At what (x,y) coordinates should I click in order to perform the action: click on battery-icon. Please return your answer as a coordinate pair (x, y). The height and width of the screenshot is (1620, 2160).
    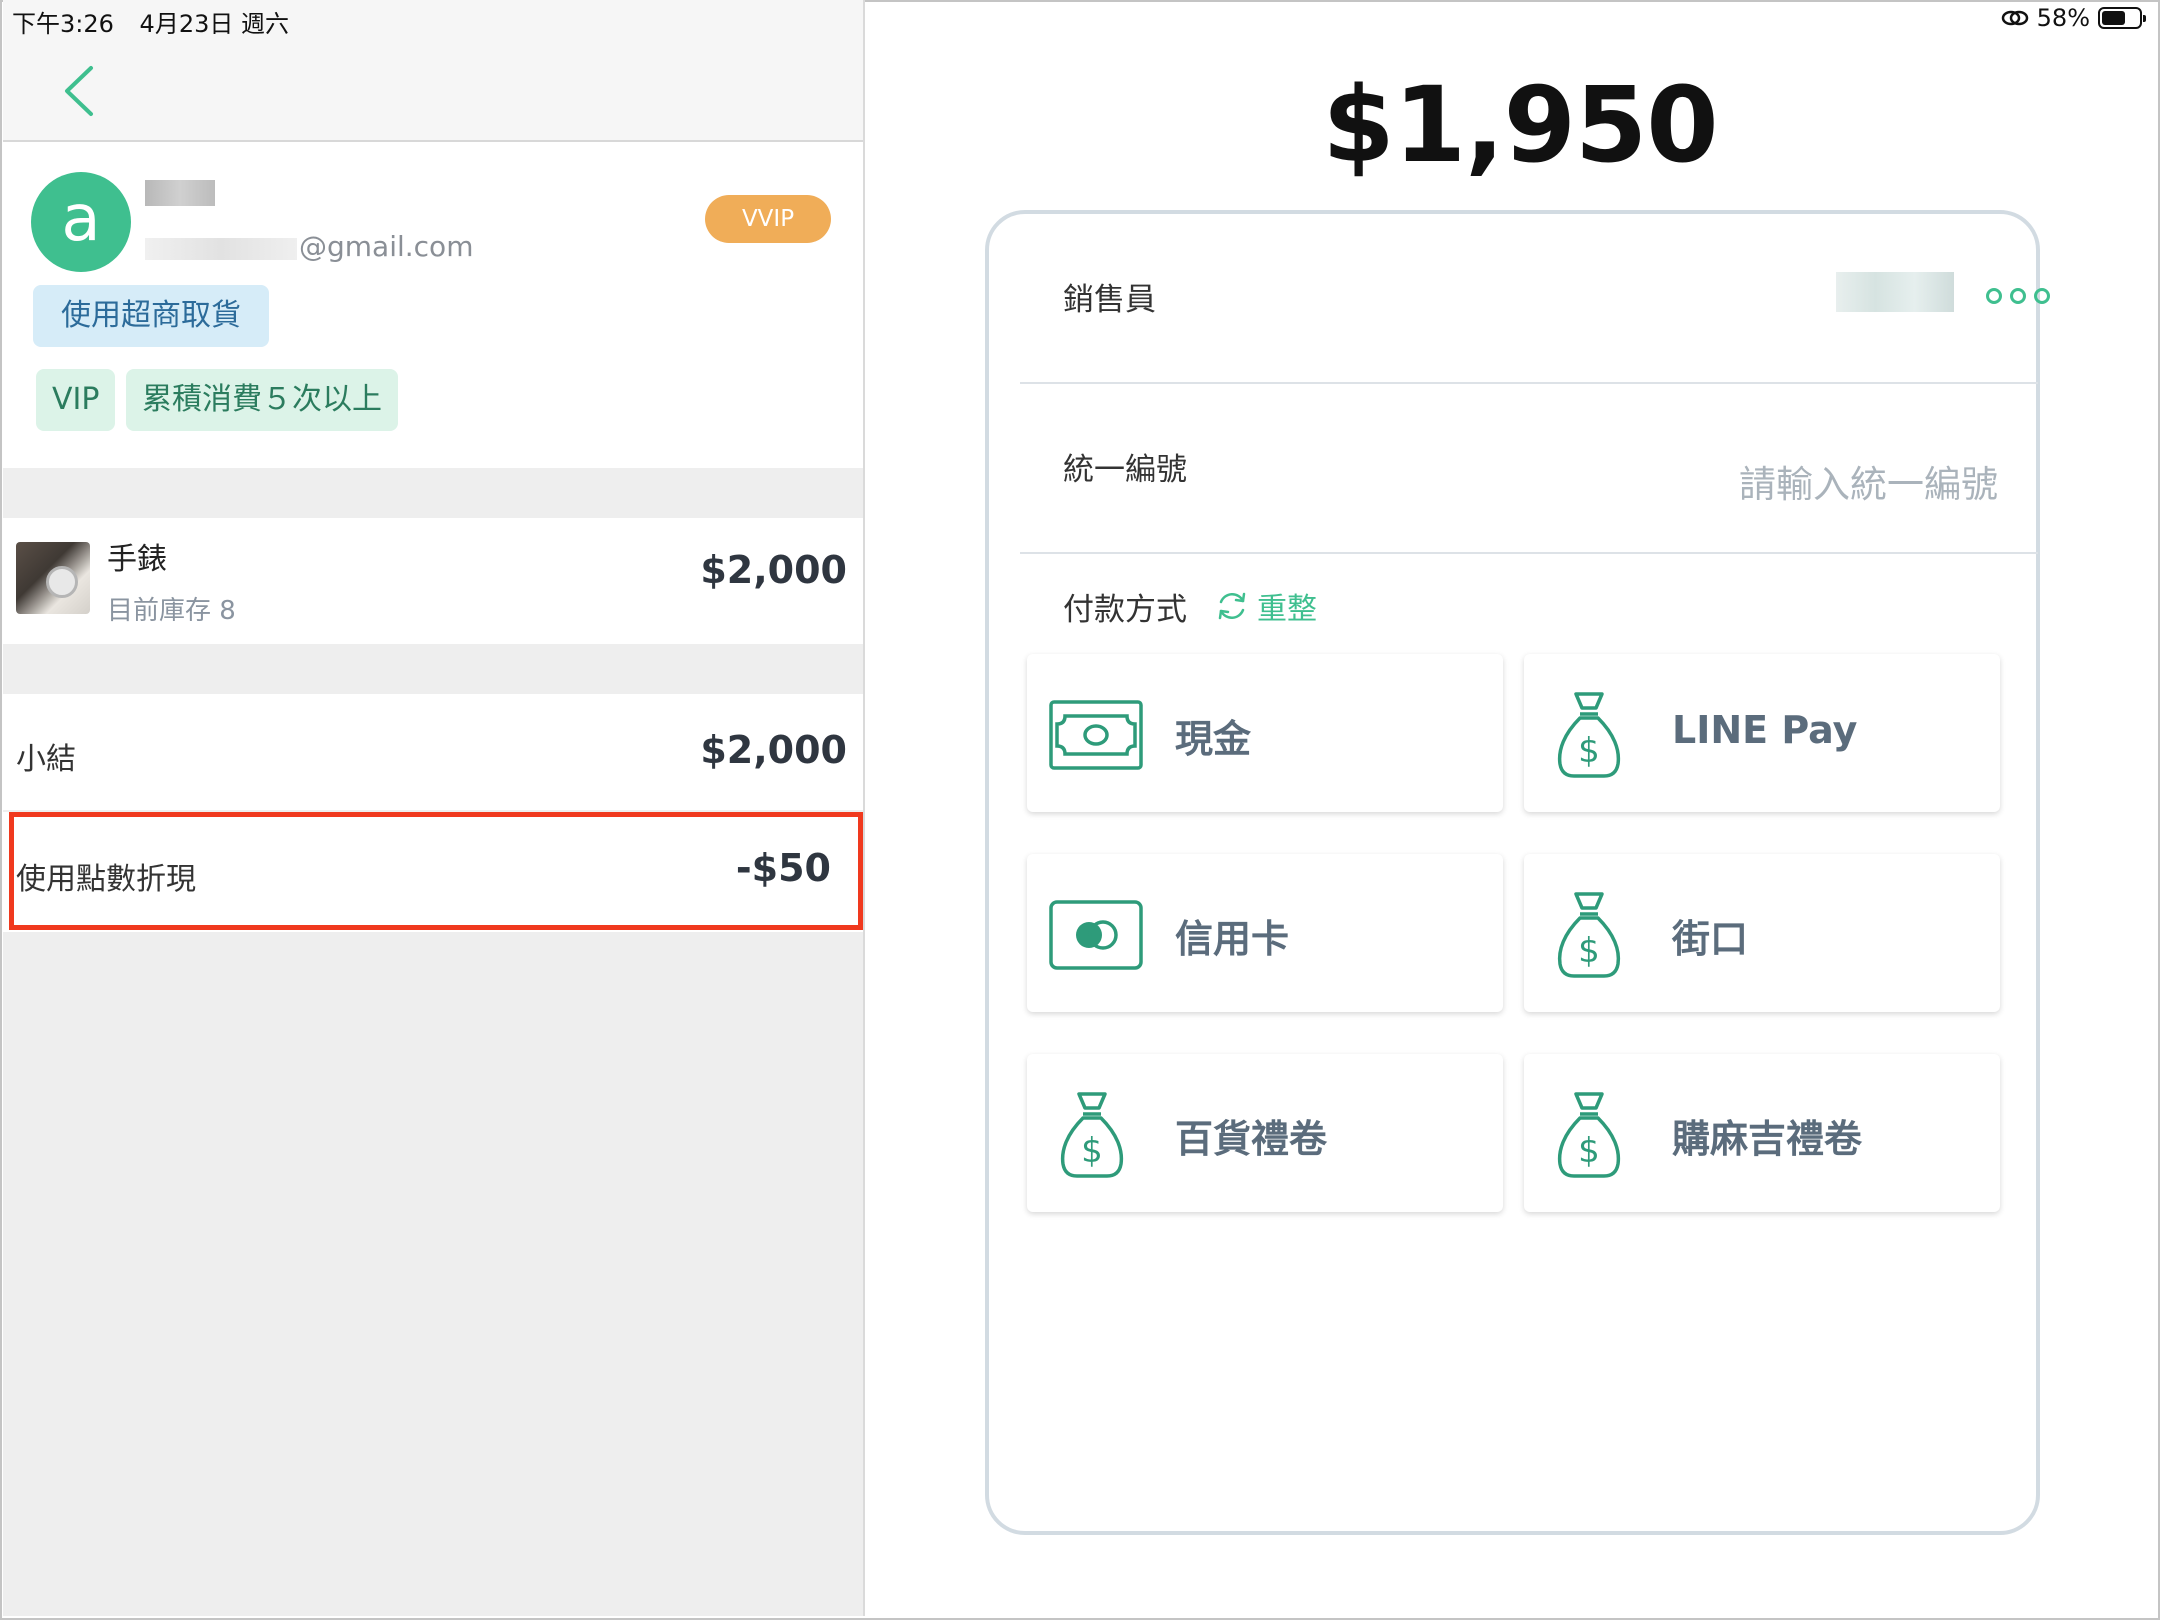
    Looking at the image, I should click on (2122, 18).